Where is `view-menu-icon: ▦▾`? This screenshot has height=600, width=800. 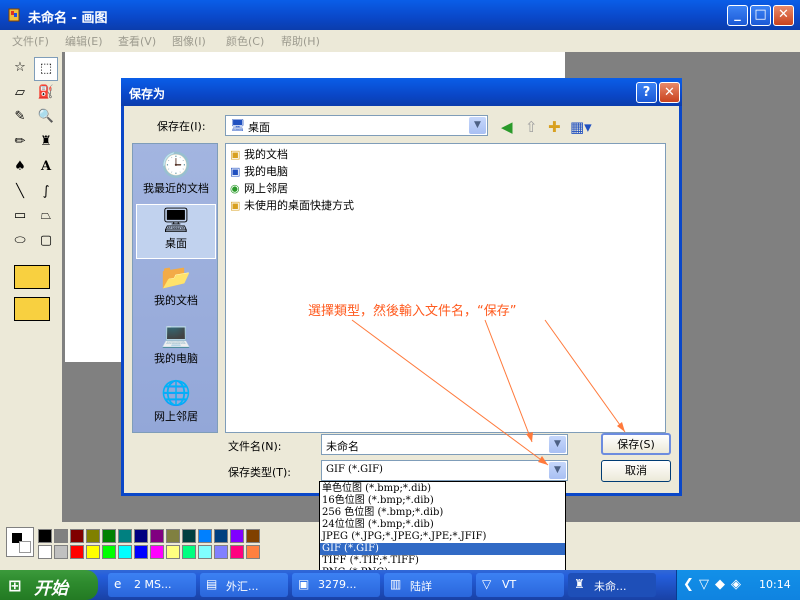 view-menu-icon: ▦▾ is located at coordinates (581, 127).